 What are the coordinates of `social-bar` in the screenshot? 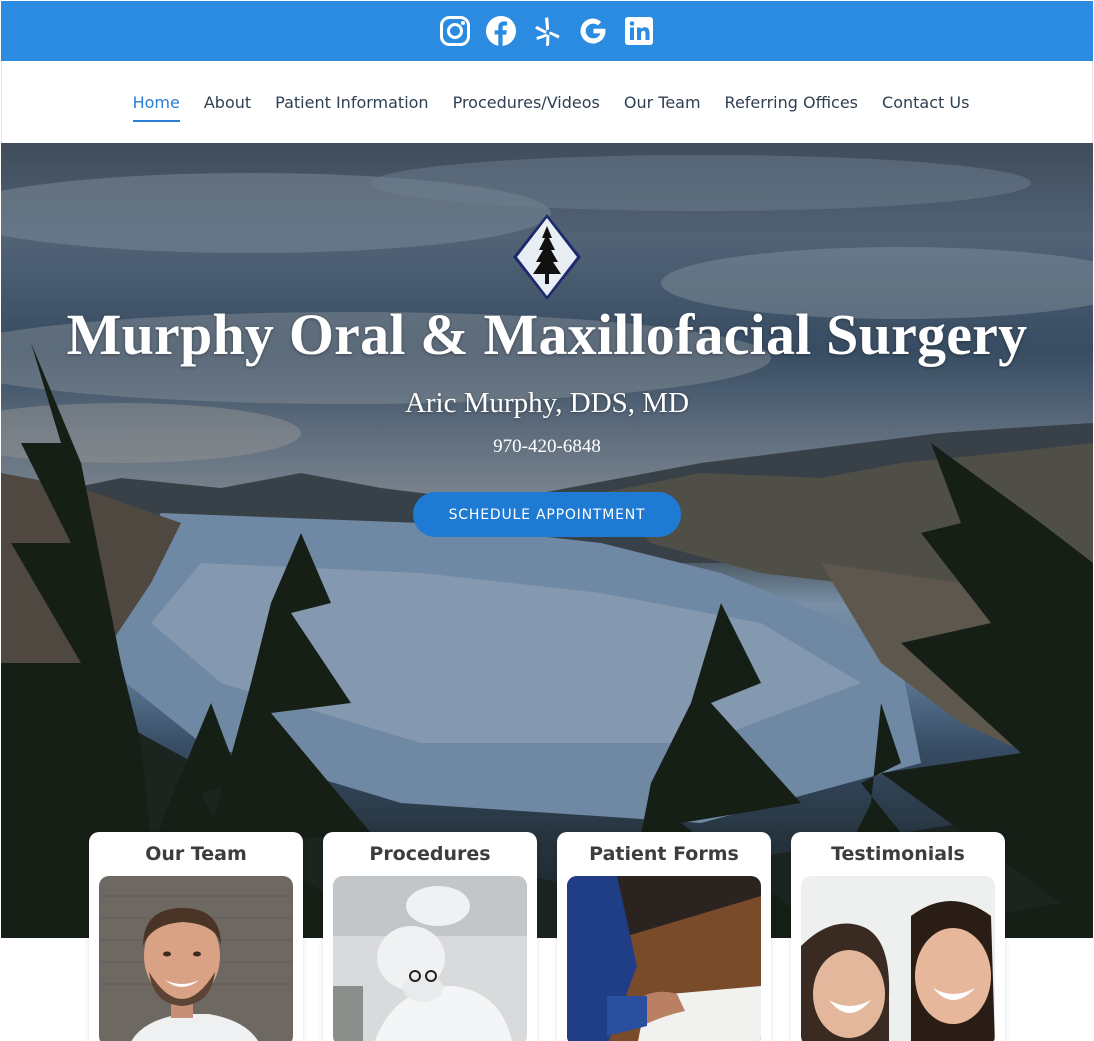 It's located at (547, 31).